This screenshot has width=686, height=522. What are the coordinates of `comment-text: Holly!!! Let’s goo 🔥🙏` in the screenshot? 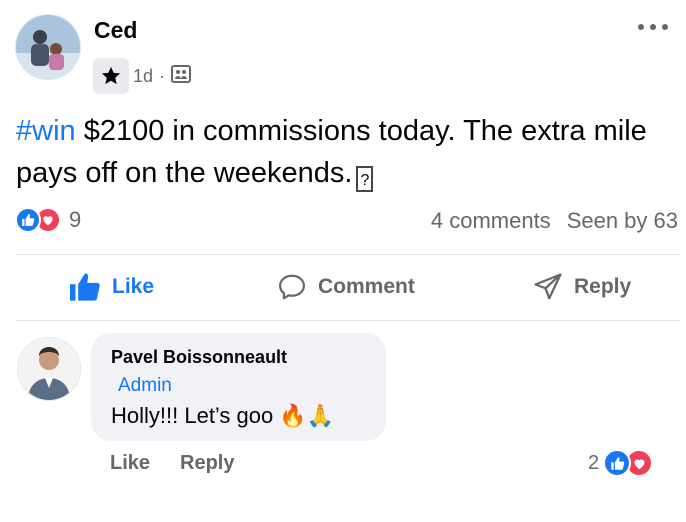 It's located at (222, 416).